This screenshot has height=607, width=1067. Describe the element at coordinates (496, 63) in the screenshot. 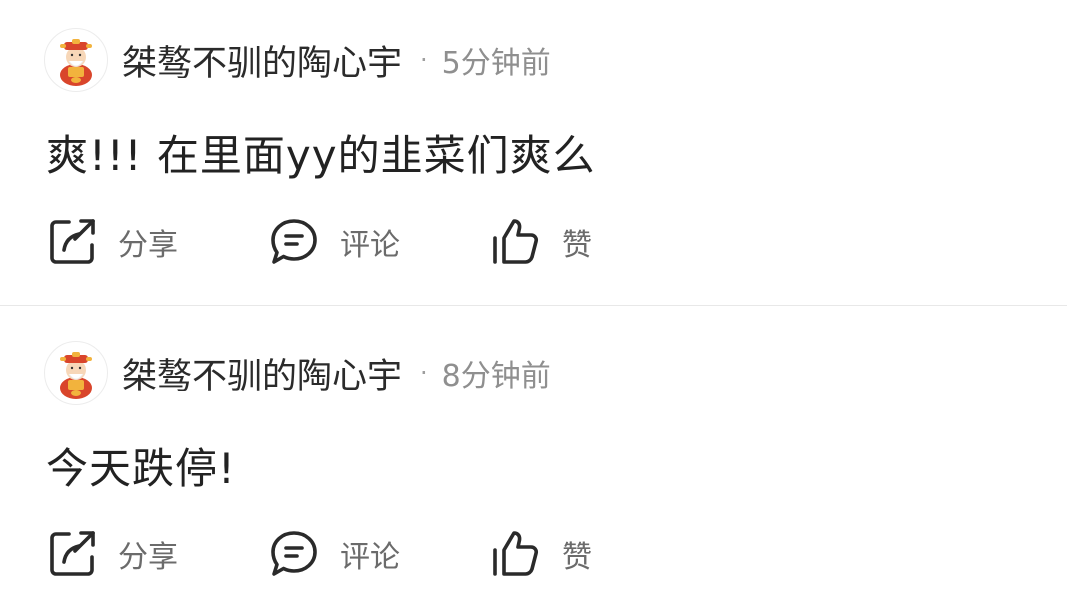

I see `post-time: 5分钟前` at that location.